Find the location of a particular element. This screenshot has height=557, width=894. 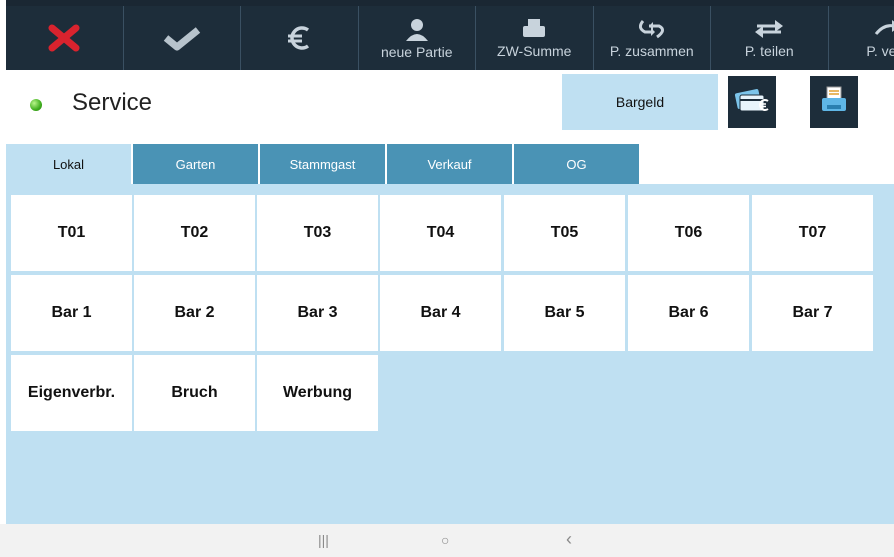

pay-button is located at coordinates (300, 38).